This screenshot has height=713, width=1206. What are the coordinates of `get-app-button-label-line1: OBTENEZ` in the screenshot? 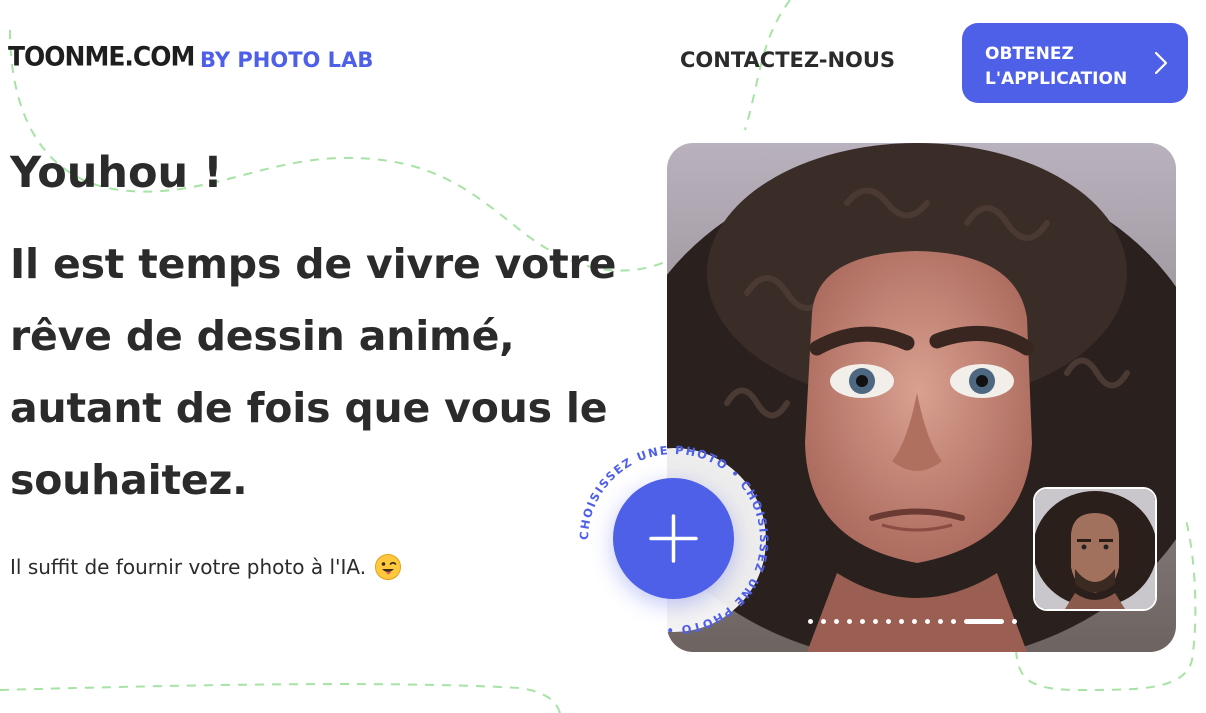 It's located at (1029, 54).